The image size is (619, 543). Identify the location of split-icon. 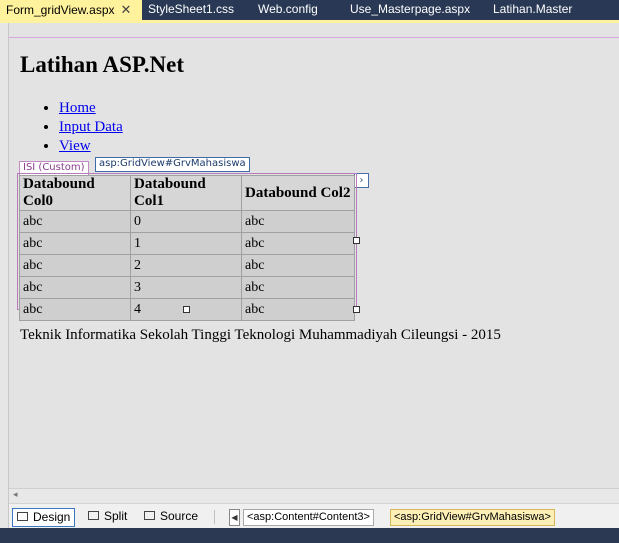
(93, 516).